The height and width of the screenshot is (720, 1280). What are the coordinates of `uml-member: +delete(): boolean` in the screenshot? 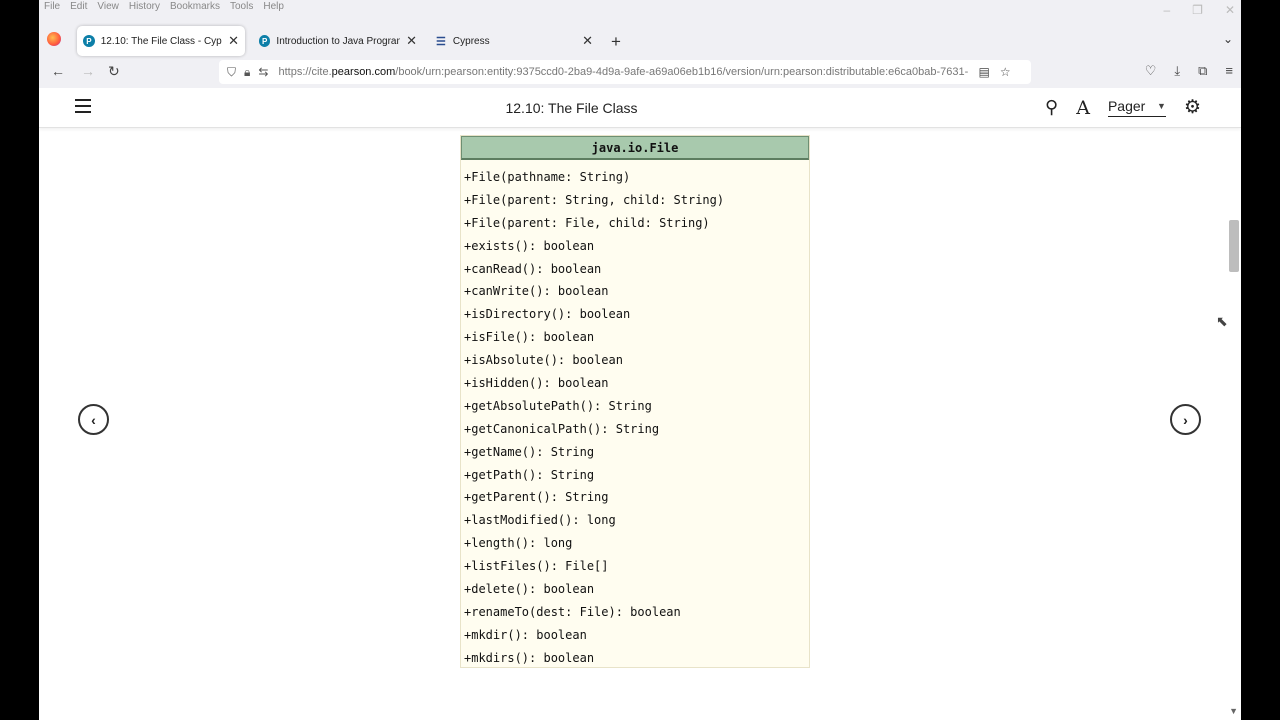 It's located at (529, 589).